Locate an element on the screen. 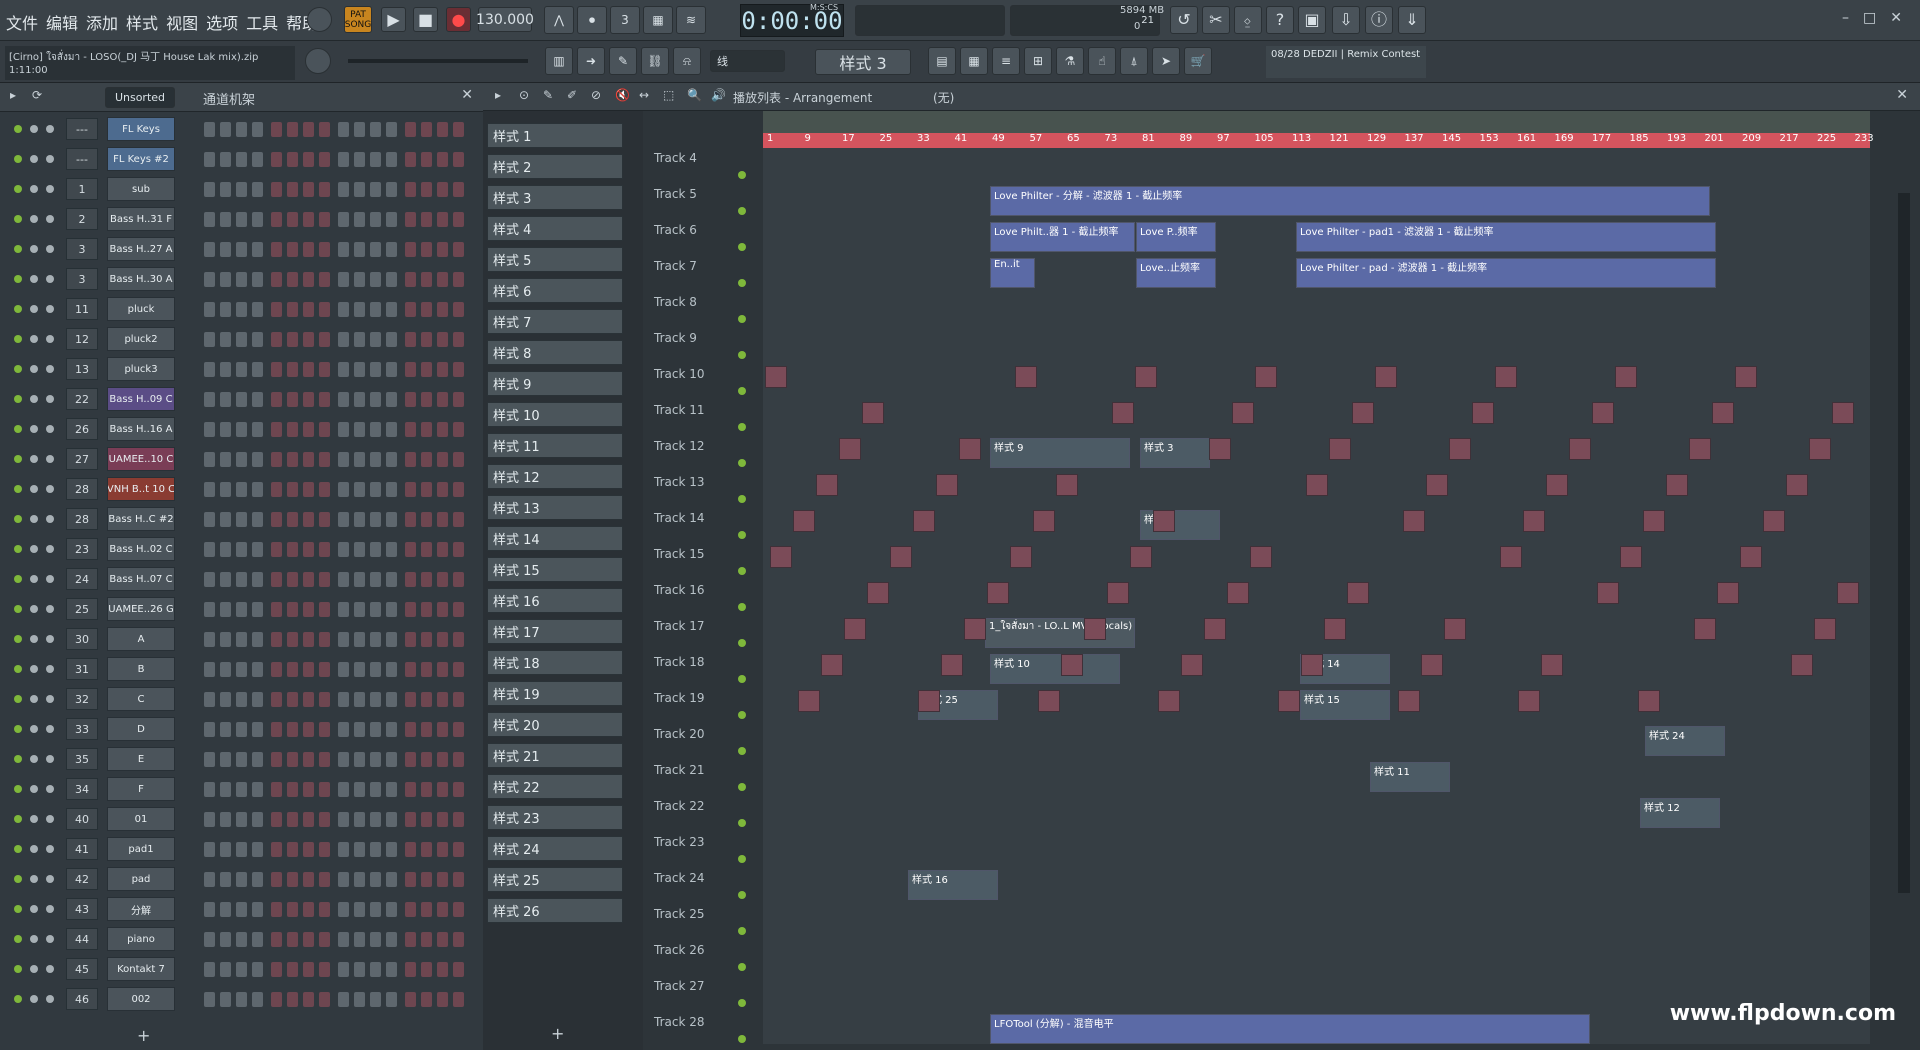 This screenshot has width=1920, height=1050. channel-filter-dropdown: Unsorted is located at coordinates (140, 97).